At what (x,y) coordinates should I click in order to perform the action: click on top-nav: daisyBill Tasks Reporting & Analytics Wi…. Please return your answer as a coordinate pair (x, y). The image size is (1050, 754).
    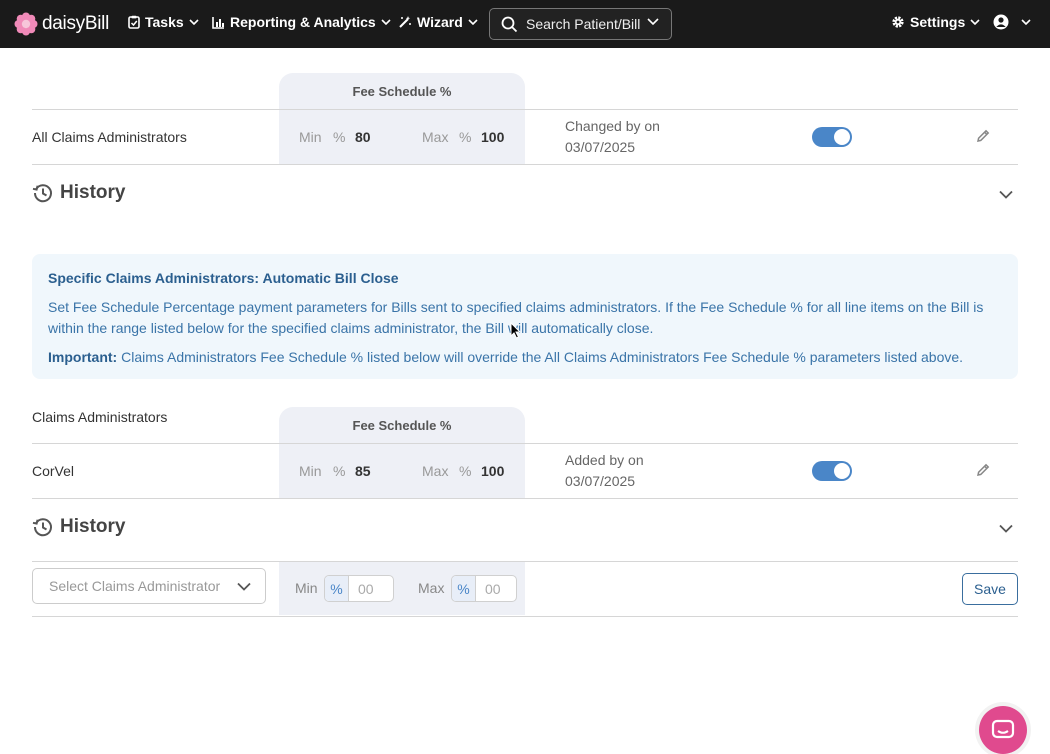
    Looking at the image, I should click on (525, 24).